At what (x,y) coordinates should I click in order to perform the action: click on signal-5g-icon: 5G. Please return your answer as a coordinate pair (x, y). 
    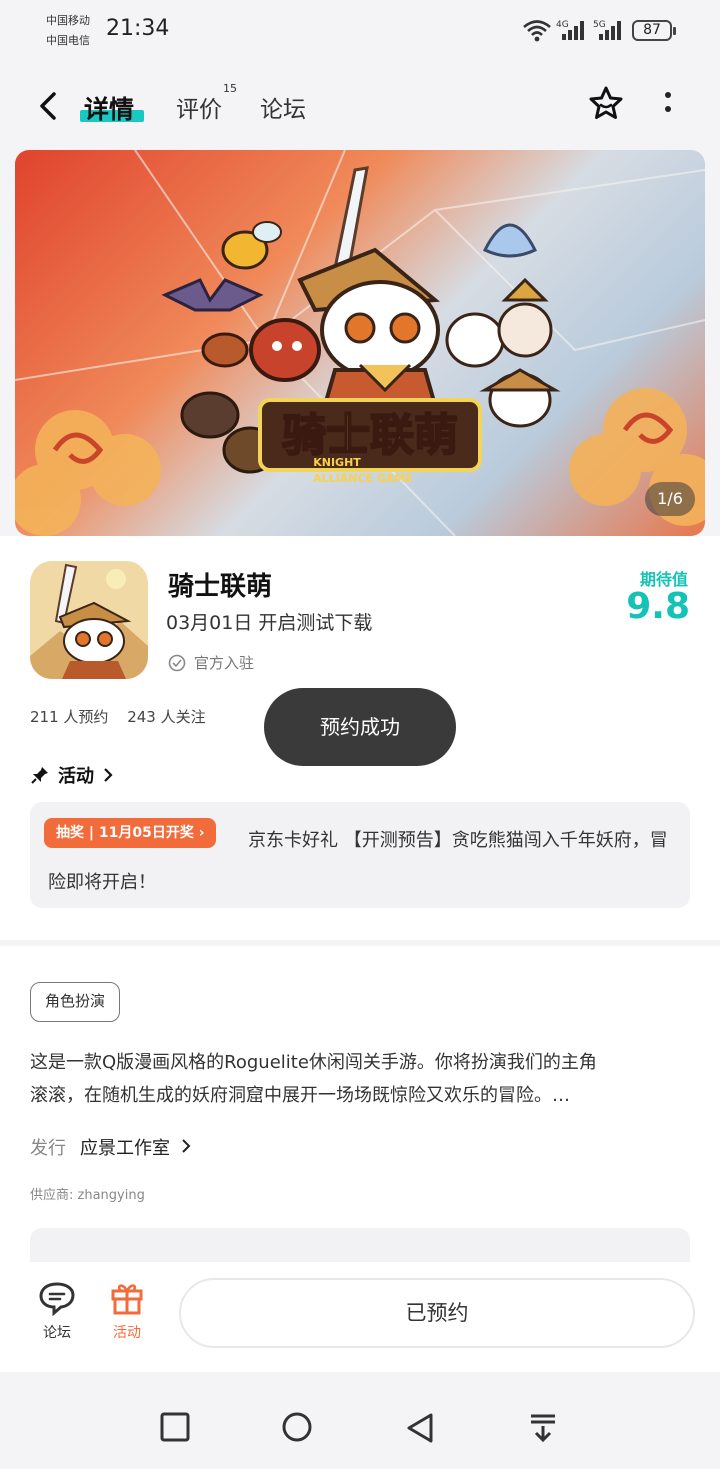
    Looking at the image, I should click on (607, 30).